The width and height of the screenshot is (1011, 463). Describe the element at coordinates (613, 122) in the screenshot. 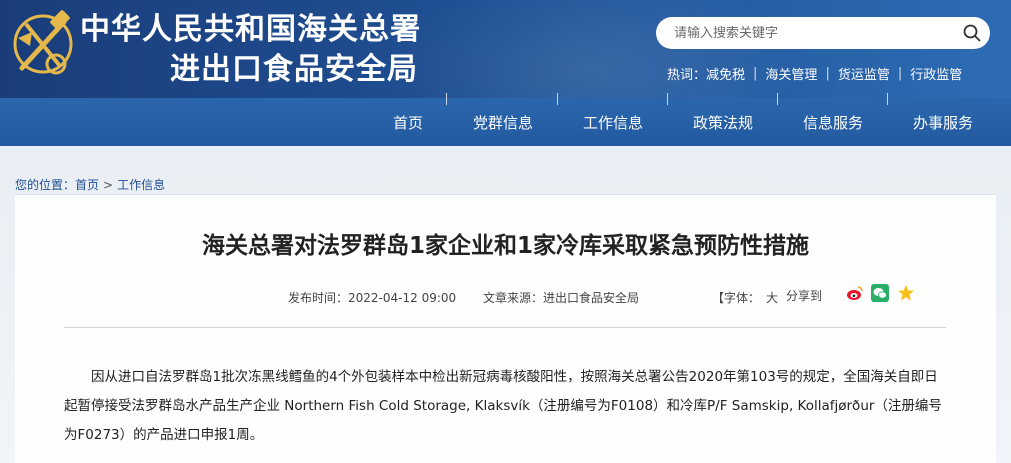

I see `nav-item-work-info: 工作信息` at that location.